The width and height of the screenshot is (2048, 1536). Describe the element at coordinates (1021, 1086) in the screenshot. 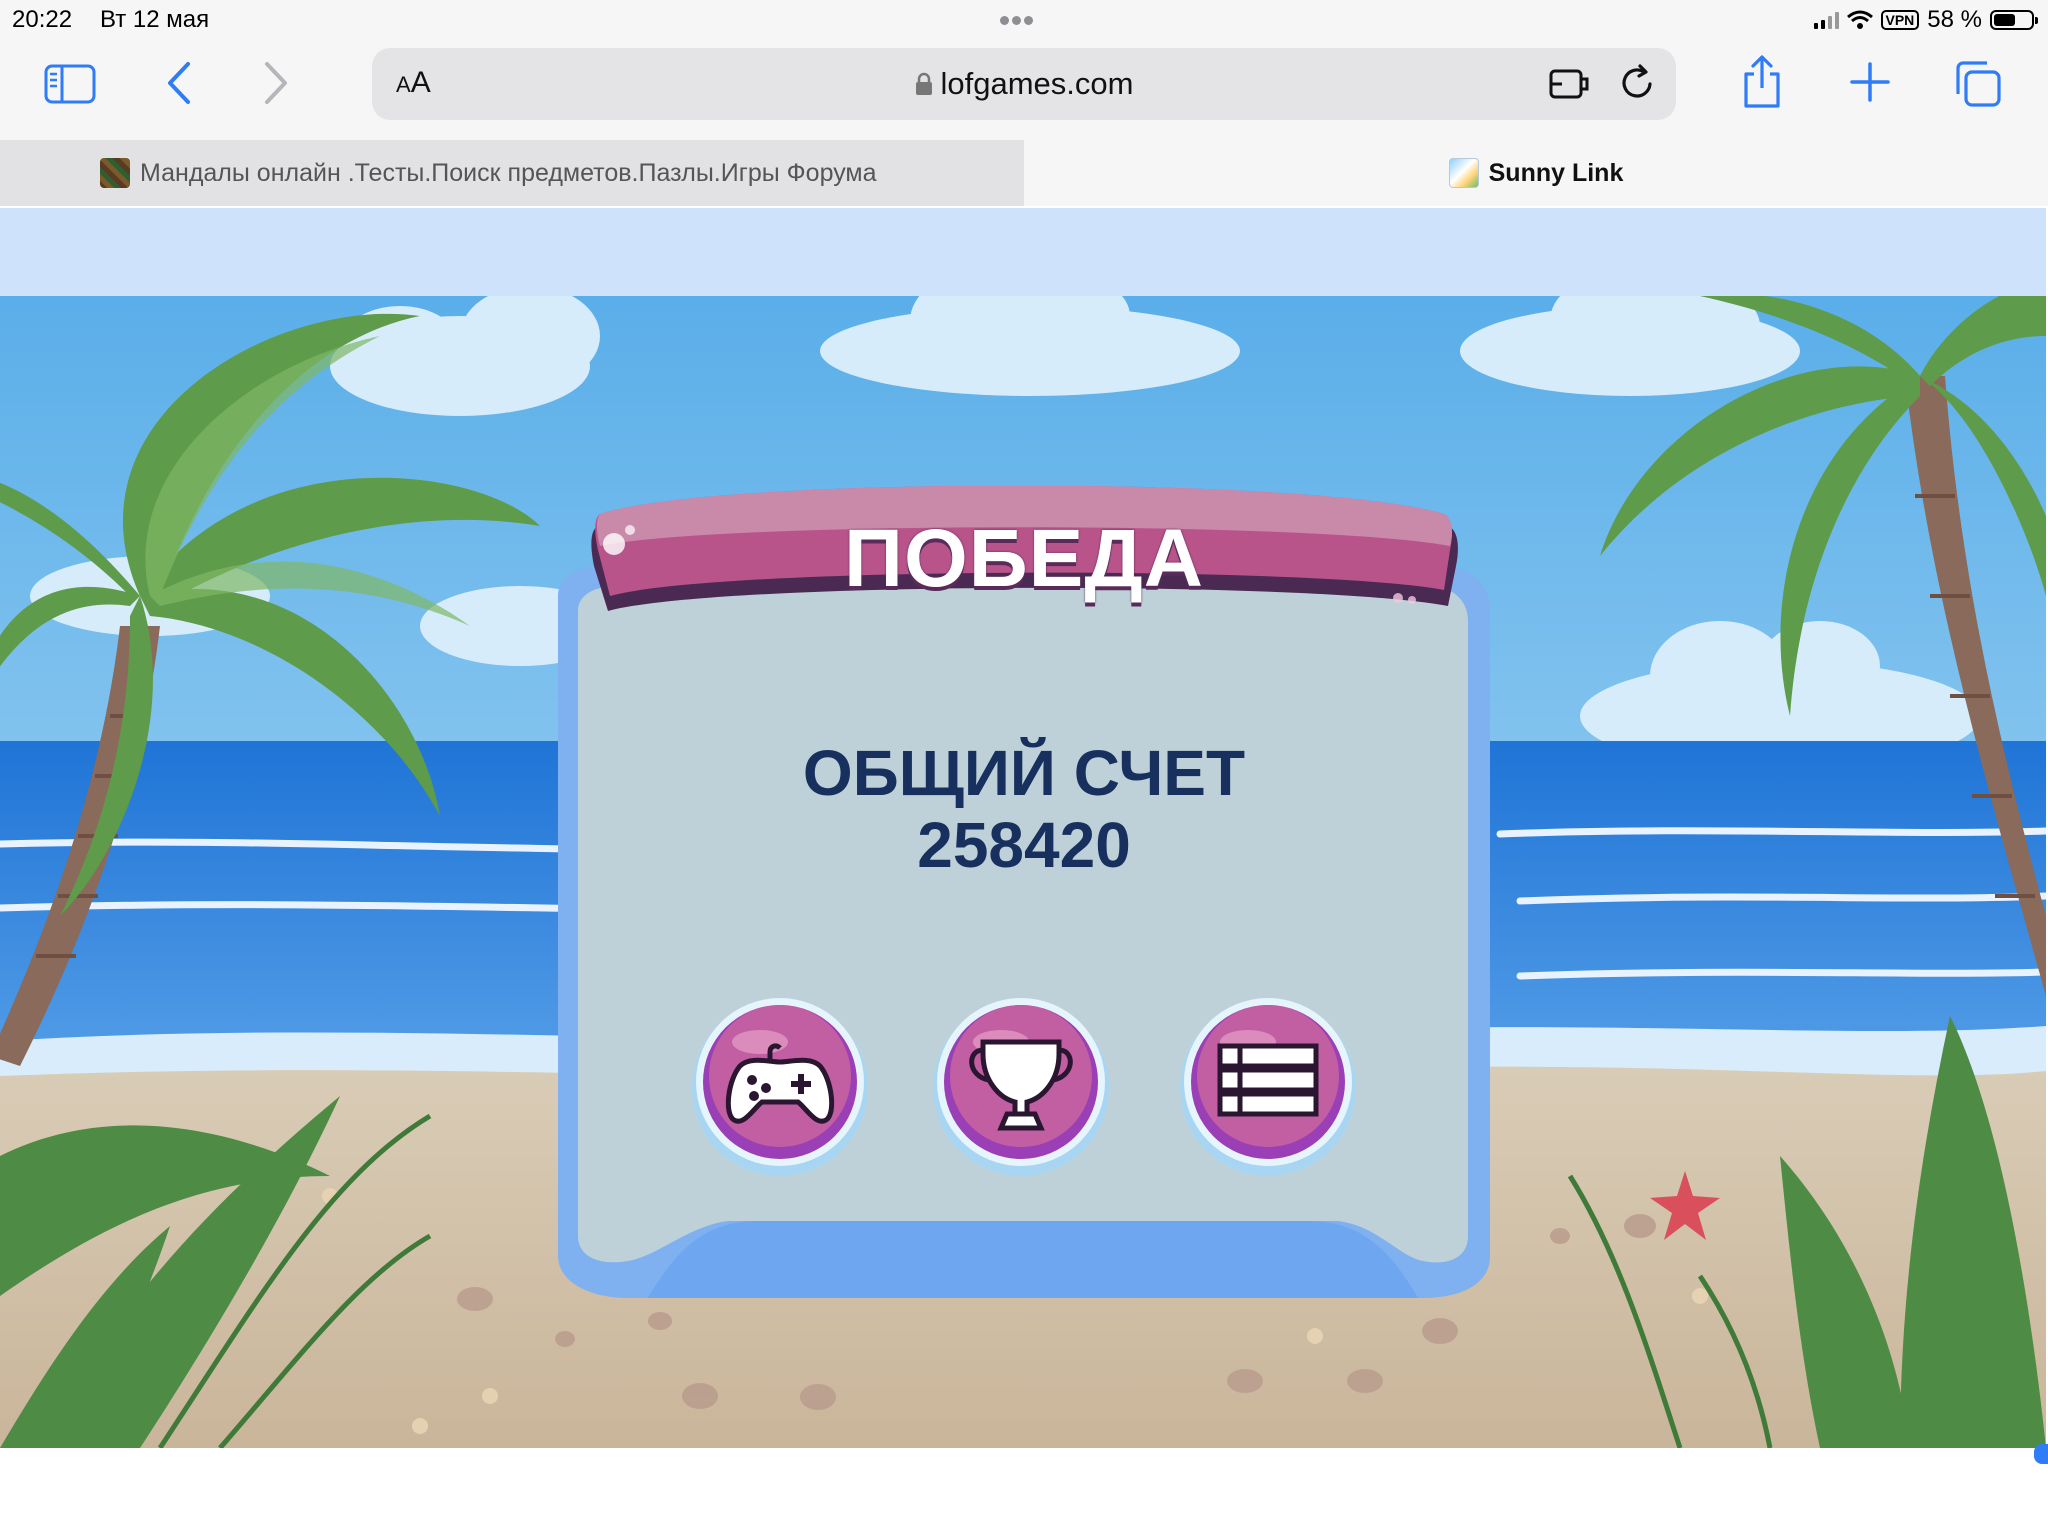

I see `leaderboard-button` at that location.